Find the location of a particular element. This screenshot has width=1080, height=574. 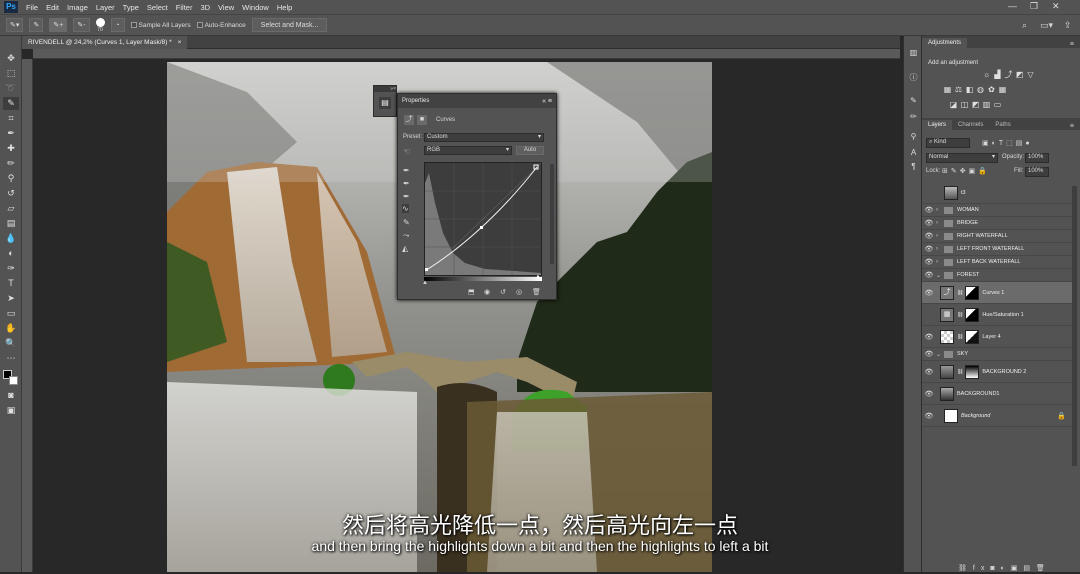

properties-panel-icon: ▤ is located at coordinates (385, 103).